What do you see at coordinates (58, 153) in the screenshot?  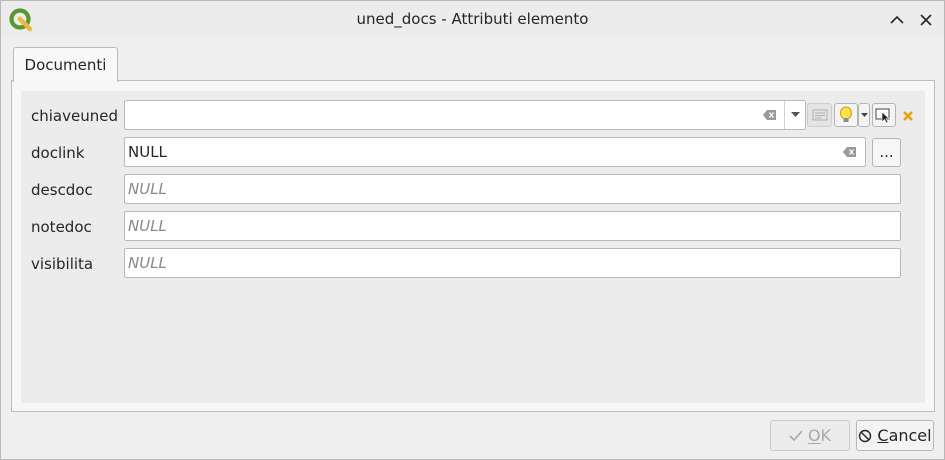 I see `field-label-doclink: doclink` at bounding box center [58, 153].